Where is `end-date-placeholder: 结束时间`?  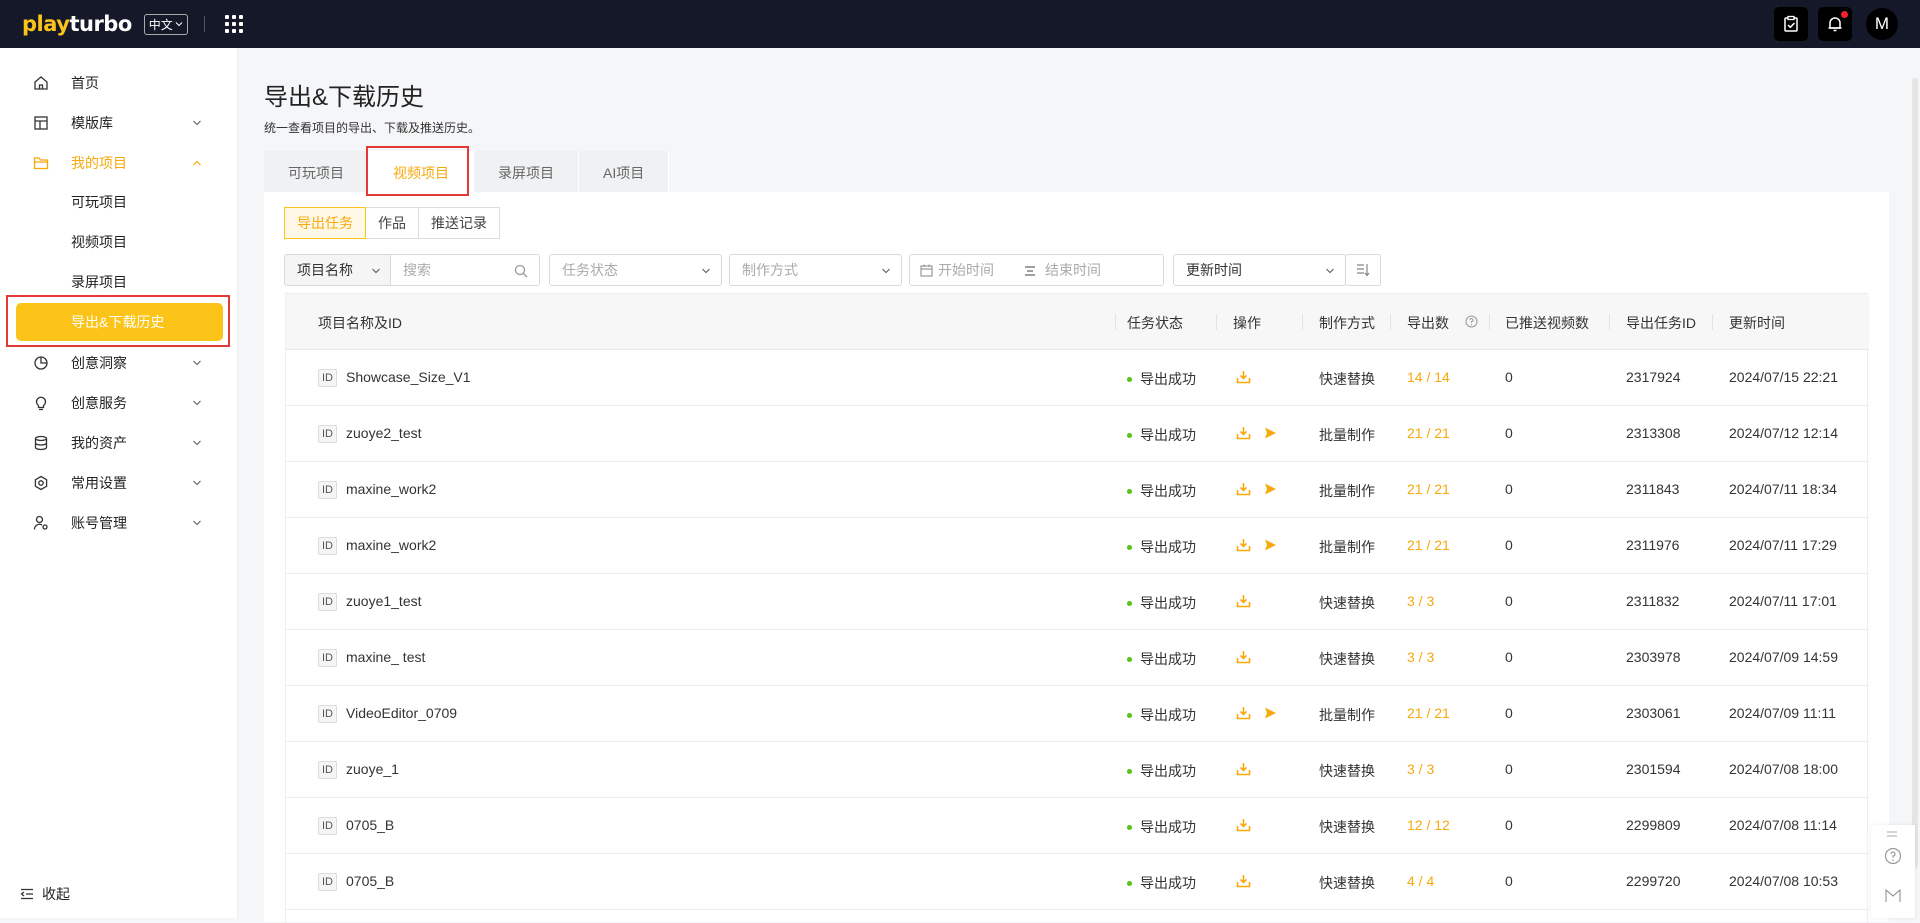 end-date-placeholder: 结束时间 is located at coordinates (1073, 270).